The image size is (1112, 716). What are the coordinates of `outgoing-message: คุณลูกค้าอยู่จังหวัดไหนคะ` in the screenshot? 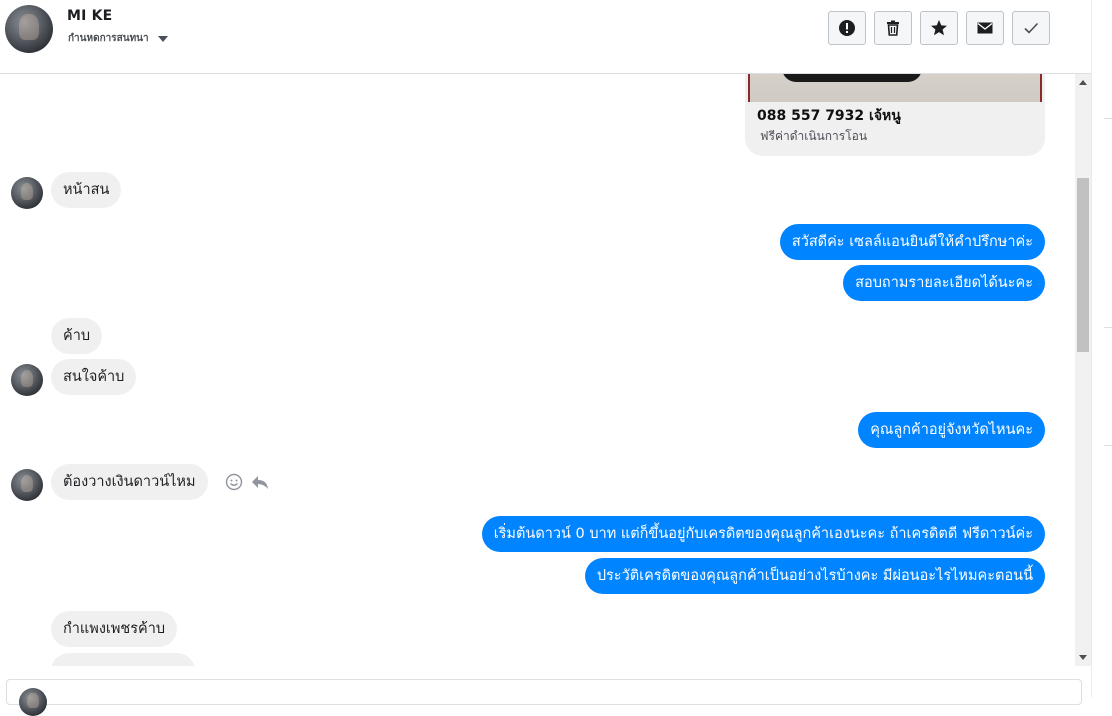 It's located at (951, 430).